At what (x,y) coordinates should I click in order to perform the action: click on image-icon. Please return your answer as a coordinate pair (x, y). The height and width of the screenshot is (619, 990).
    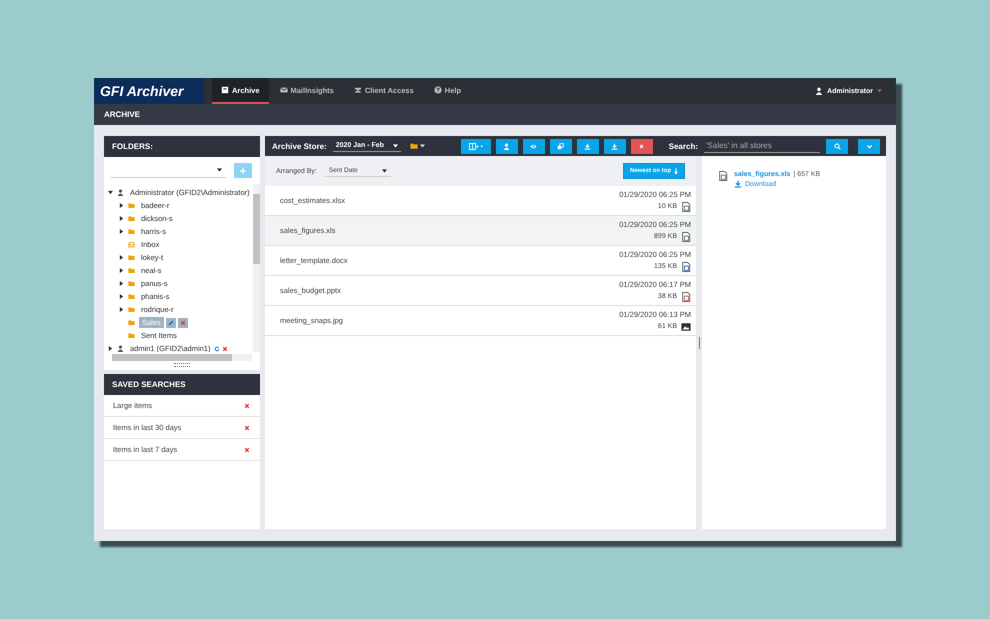
    Looking at the image, I should click on (686, 327).